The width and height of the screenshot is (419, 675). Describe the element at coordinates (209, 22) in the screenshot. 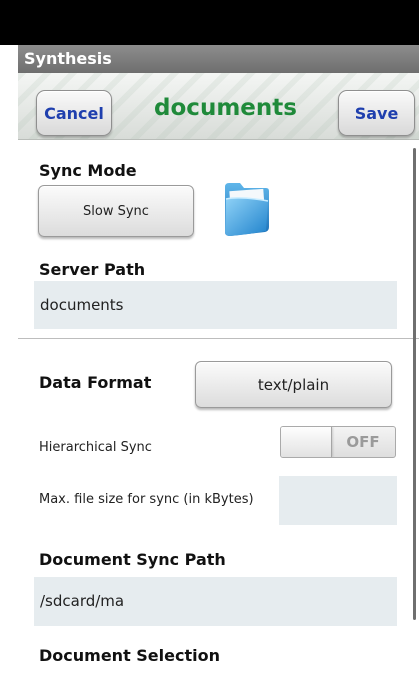

I see `status-bar` at that location.